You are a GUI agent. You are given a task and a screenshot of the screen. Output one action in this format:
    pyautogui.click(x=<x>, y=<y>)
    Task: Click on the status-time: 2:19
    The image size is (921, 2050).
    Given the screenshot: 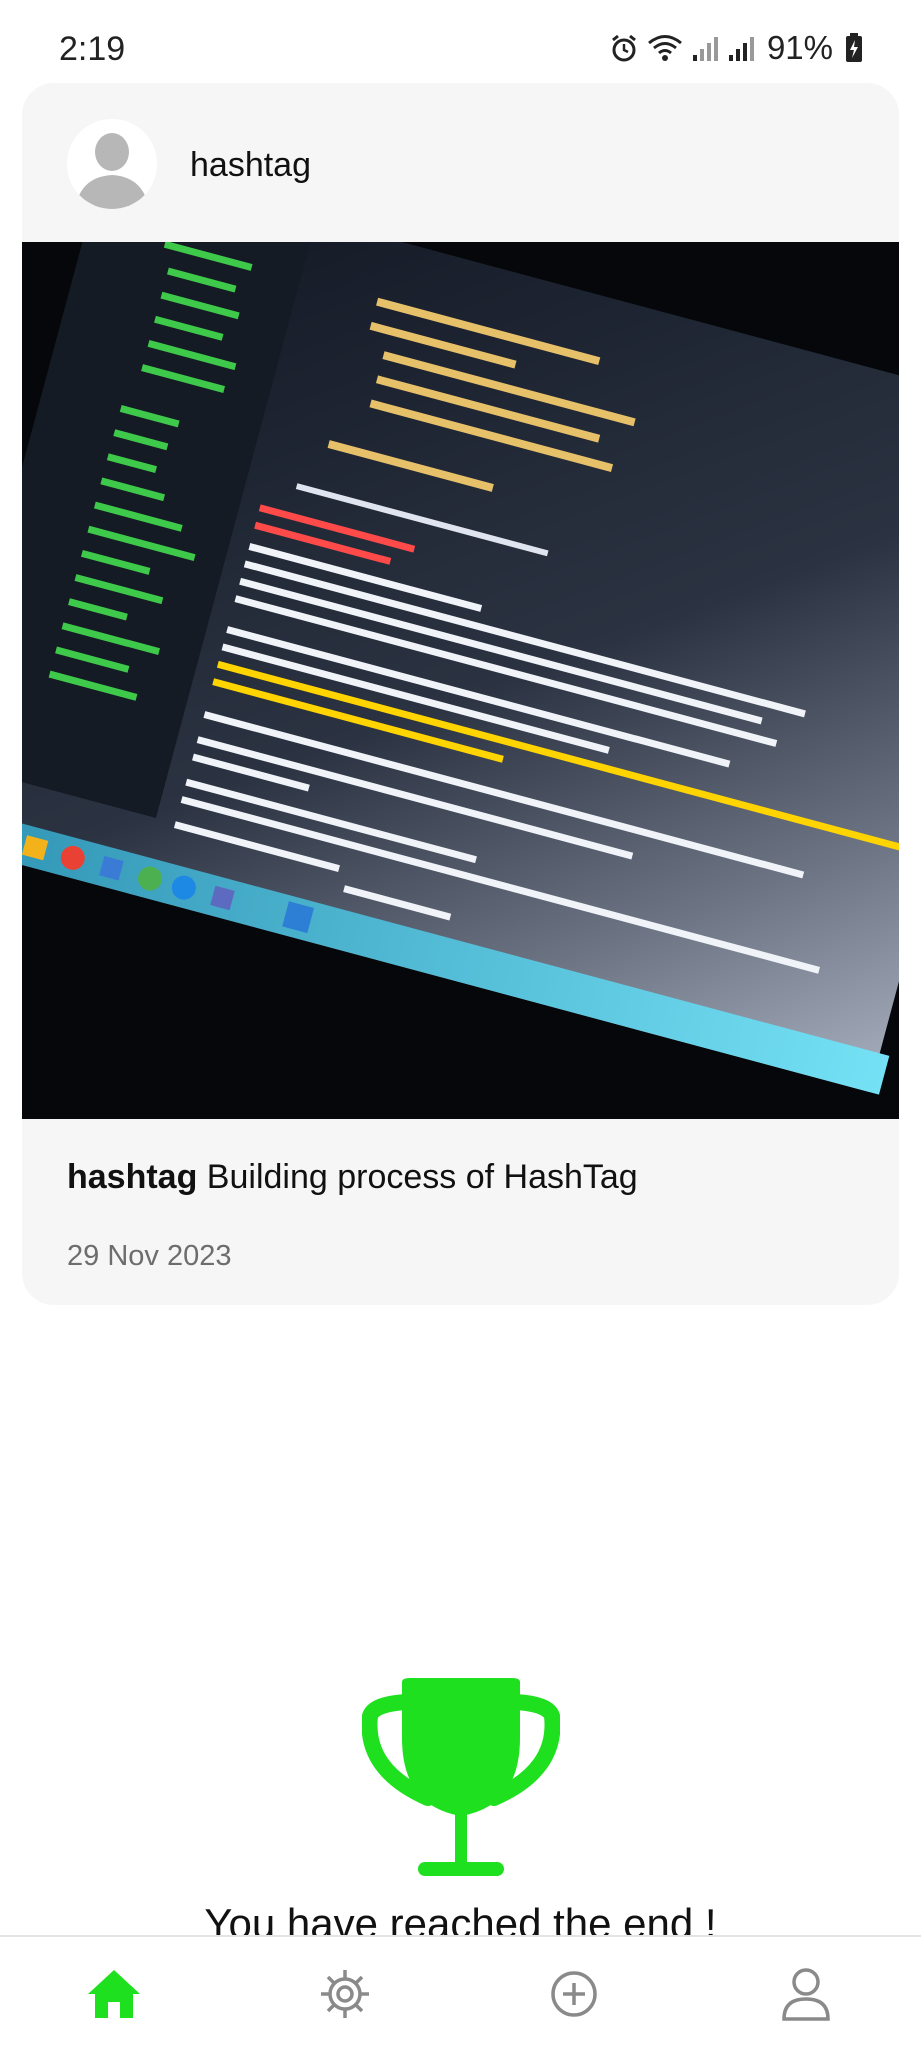 What is the action you would take?
    pyautogui.click(x=92, y=49)
    